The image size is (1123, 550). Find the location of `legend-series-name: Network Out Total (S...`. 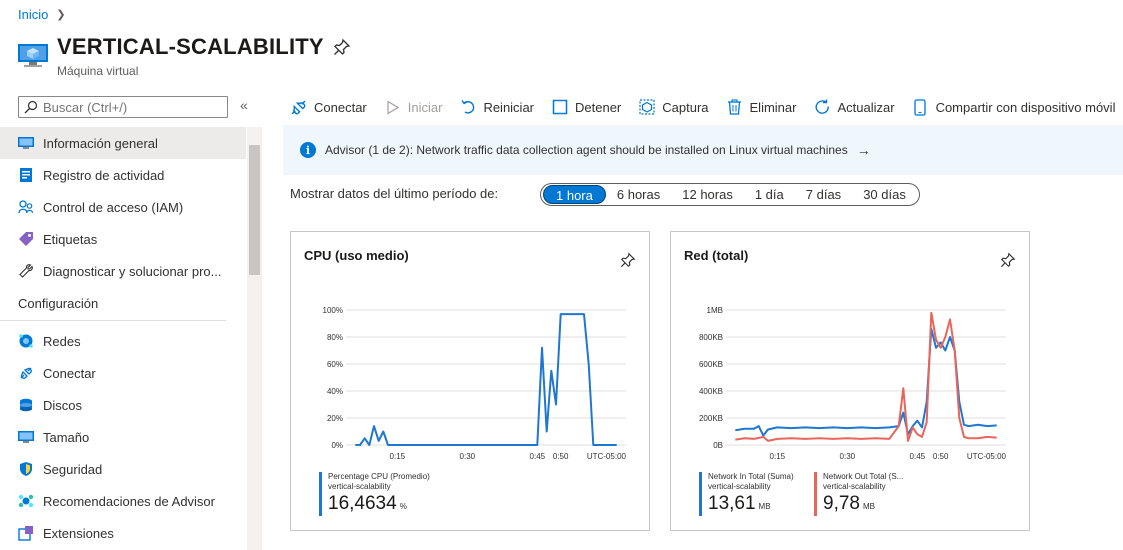

legend-series-name: Network Out Total (S... is located at coordinates (863, 476).